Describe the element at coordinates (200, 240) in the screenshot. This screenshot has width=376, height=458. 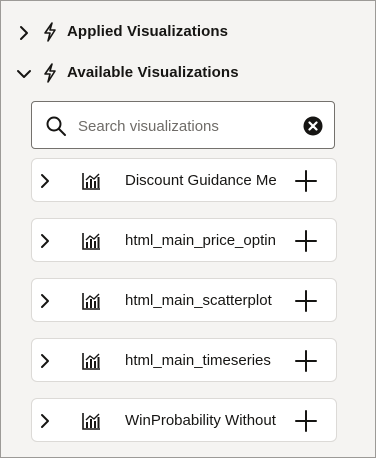
I see `visualization-name: html_main_price_optin` at that location.